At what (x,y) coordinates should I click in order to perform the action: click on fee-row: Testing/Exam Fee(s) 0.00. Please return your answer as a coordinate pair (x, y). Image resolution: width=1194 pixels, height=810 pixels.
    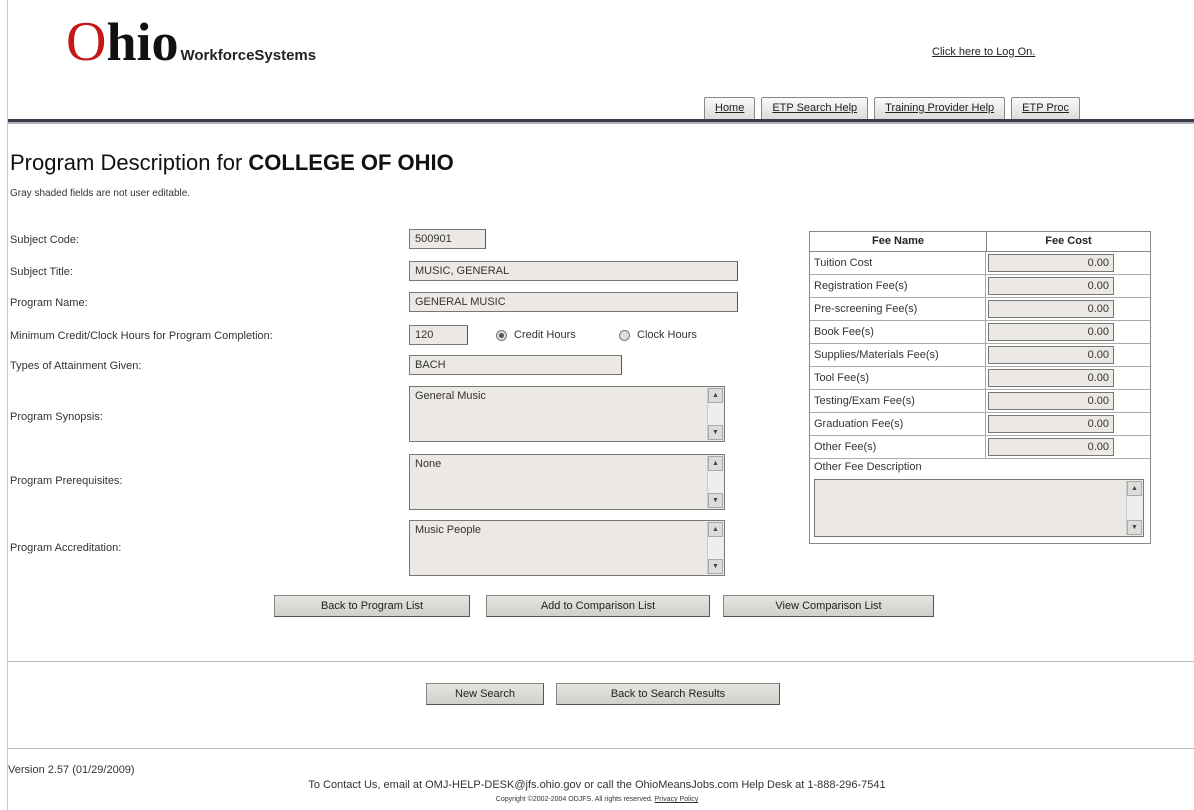
    Looking at the image, I should click on (980, 401).